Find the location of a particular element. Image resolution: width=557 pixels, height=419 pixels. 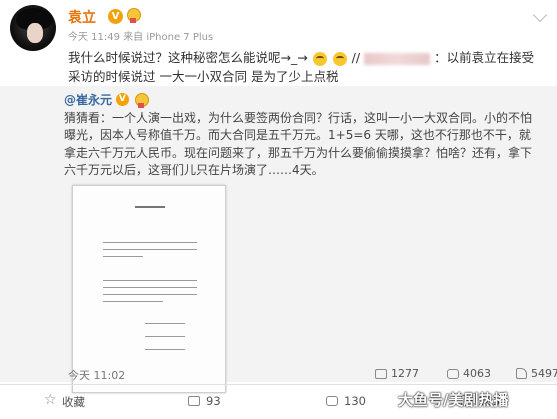

contract-image is located at coordinates (149, 289).